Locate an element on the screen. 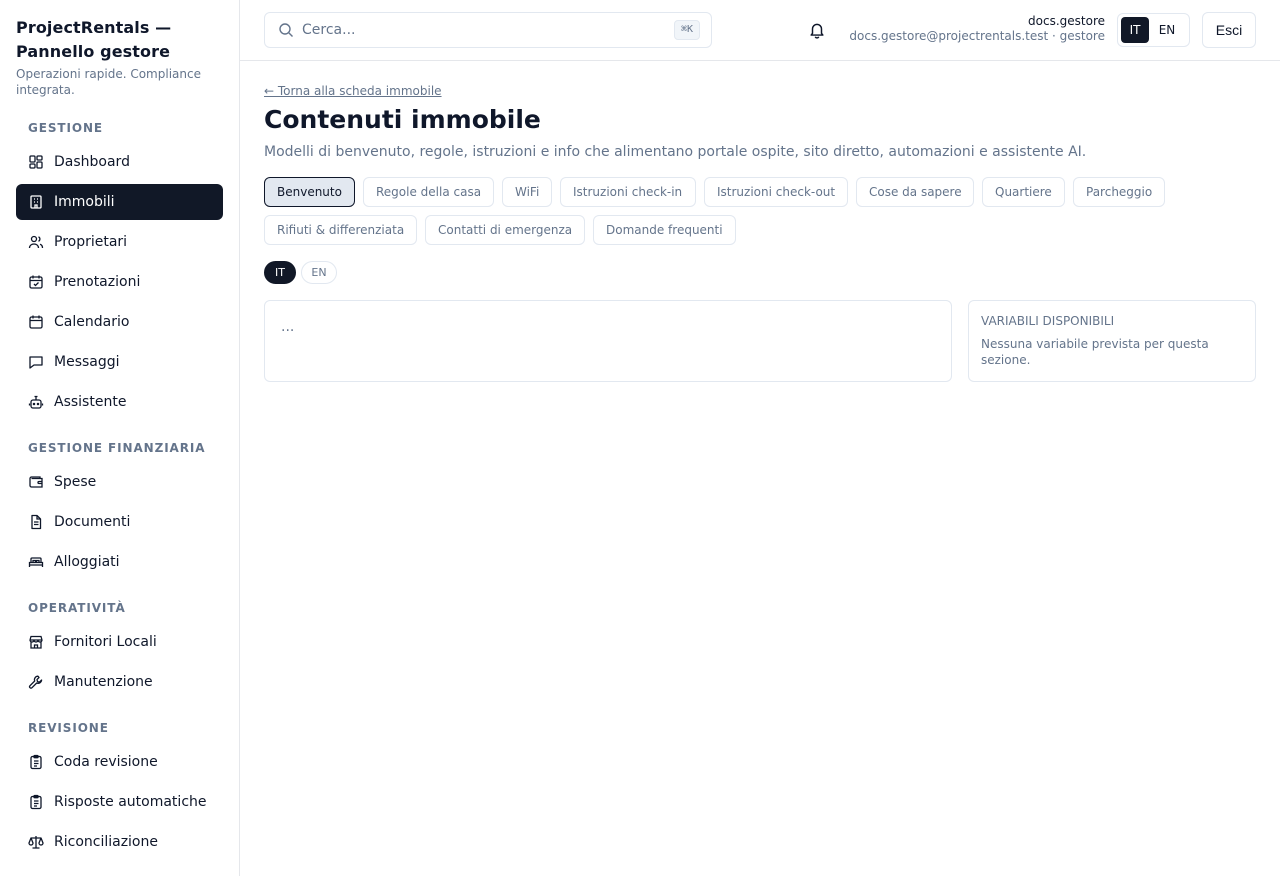 The height and width of the screenshot is (876, 1280). search-icon is located at coordinates (286, 30).